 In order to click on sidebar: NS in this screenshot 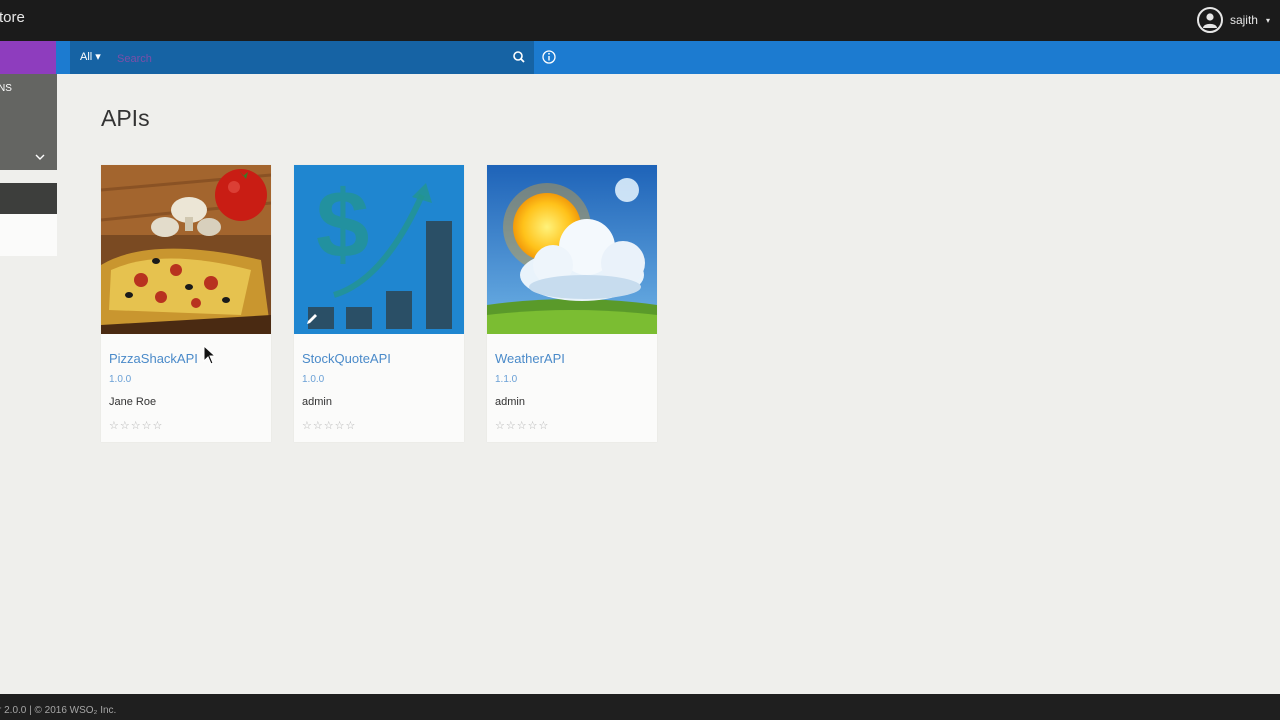, I will do `click(28, 384)`.